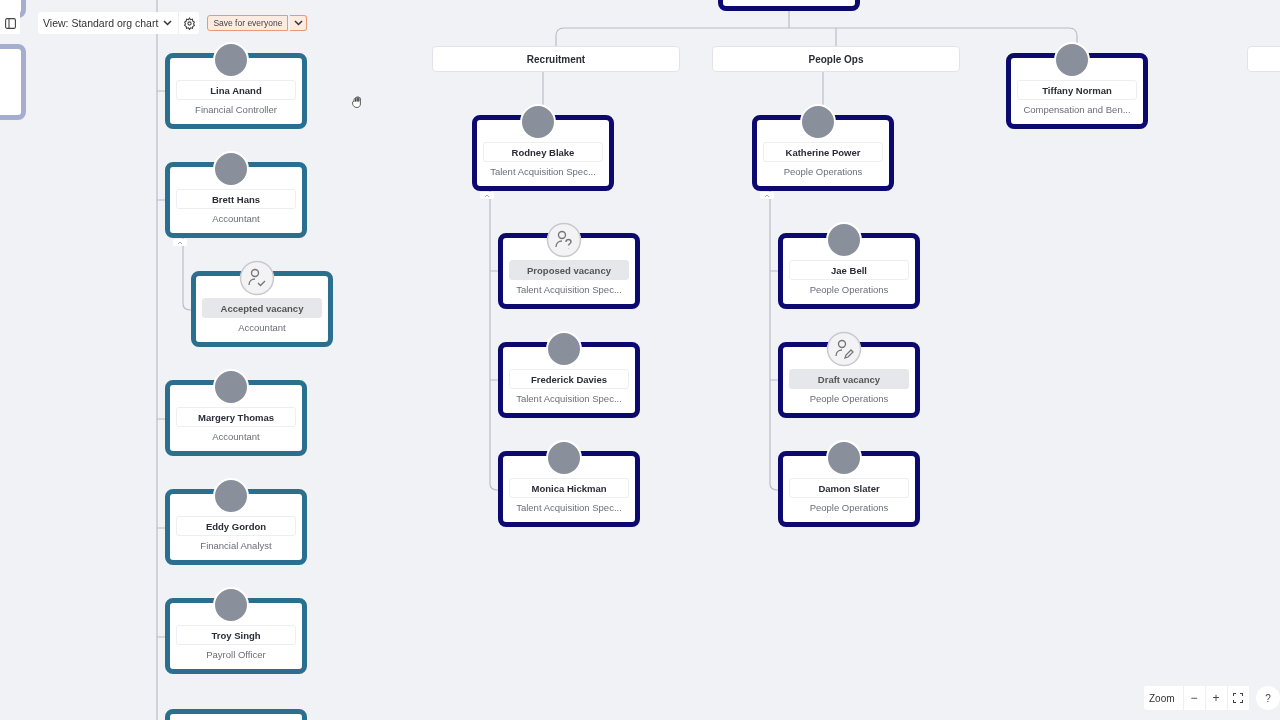  I want to click on settings-icon, so click(189, 23).